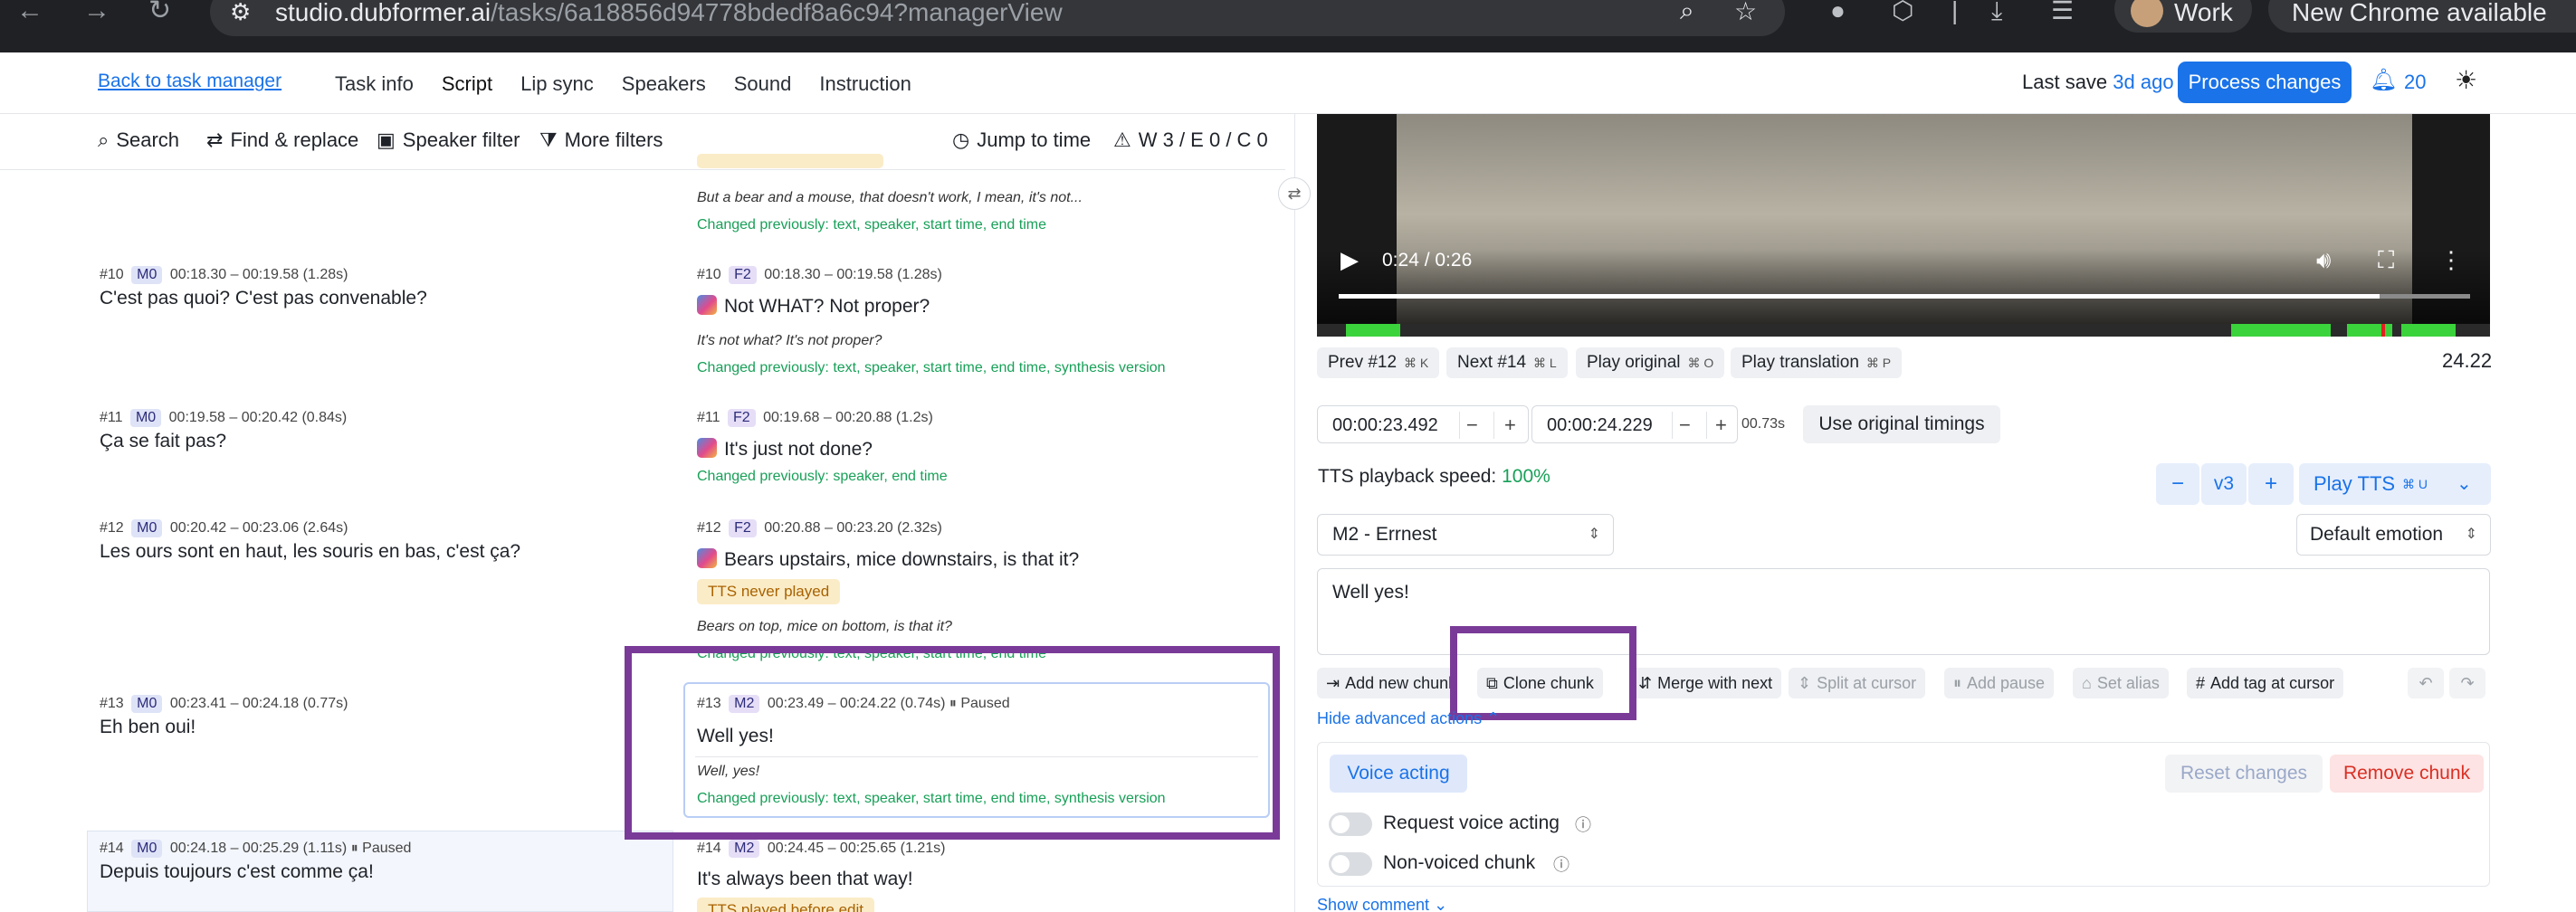 This screenshot has height=912, width=2576. What do you see at coordinates (374, 84) in the screenshot?
I see `tab-task-info: Task info` at bounding box center [374, 84].